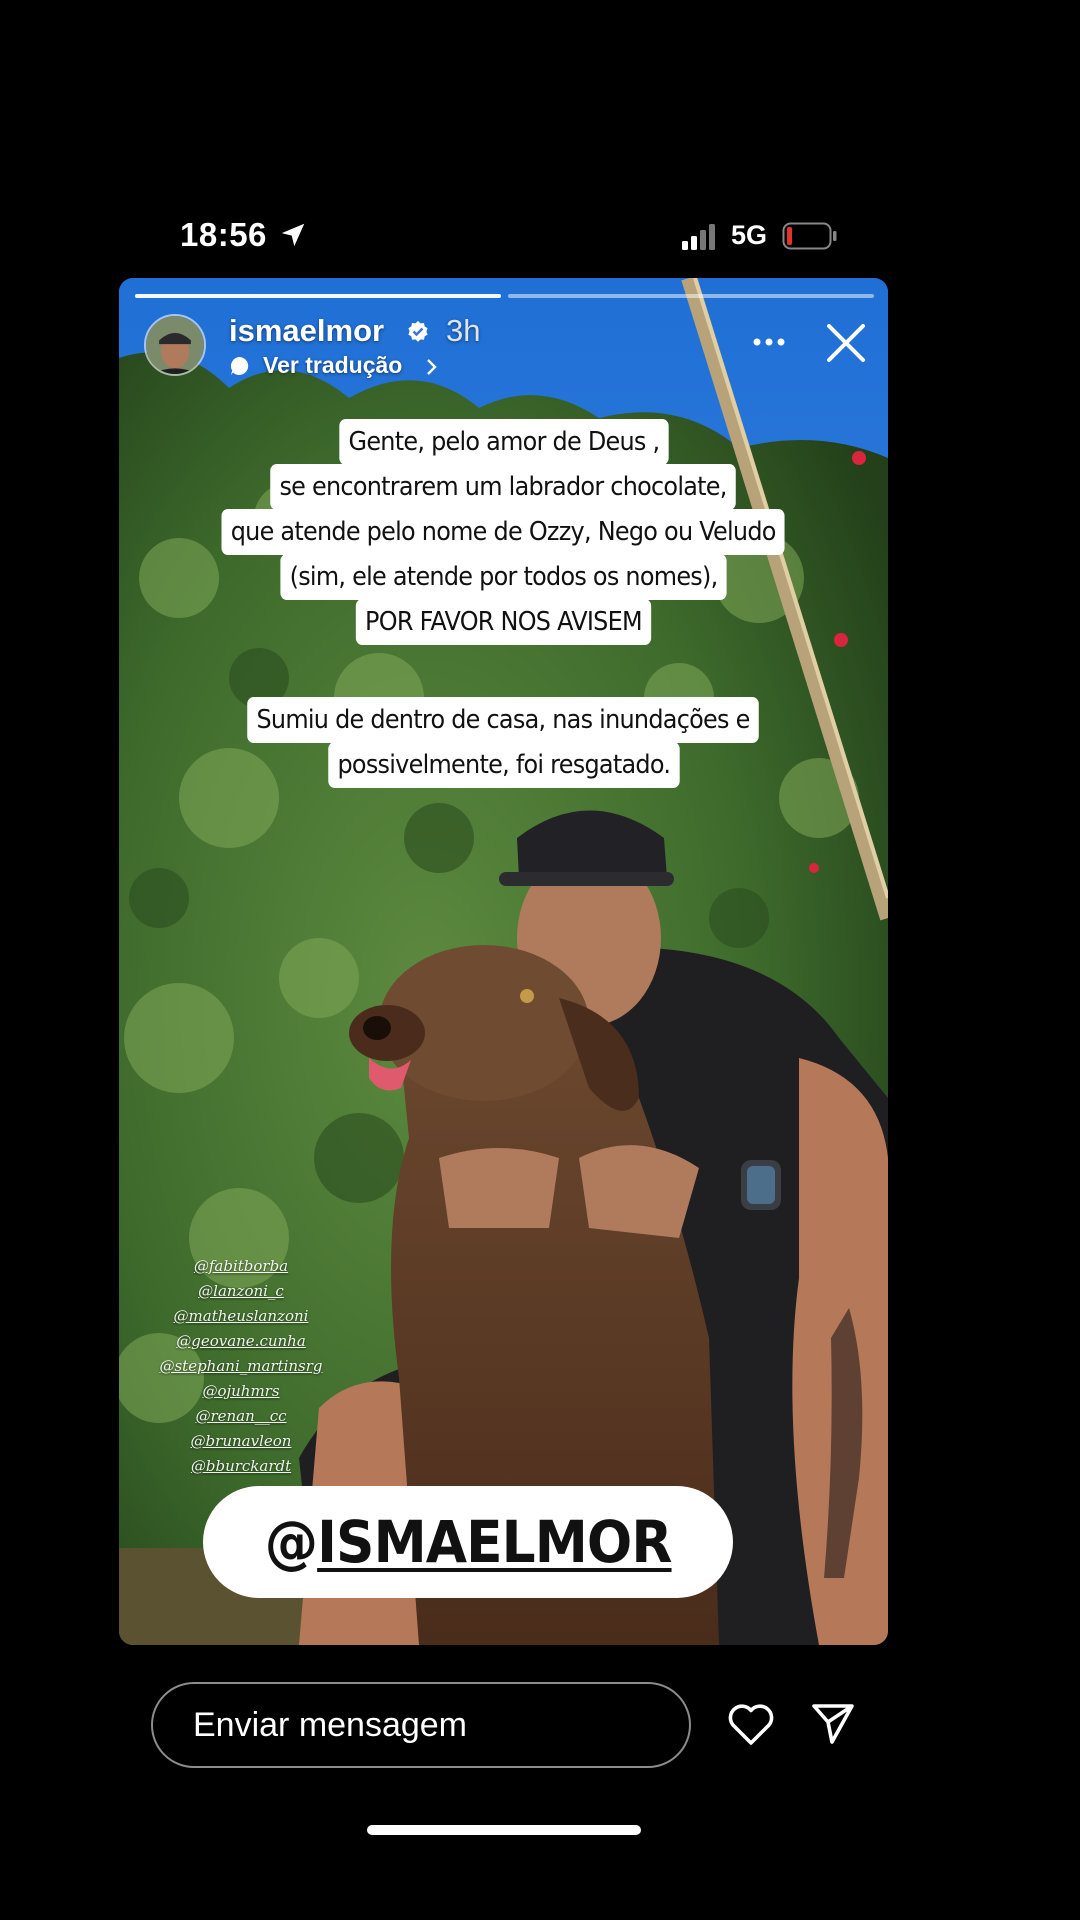  I want to click on location-arrow-icon, so click(293, 235).